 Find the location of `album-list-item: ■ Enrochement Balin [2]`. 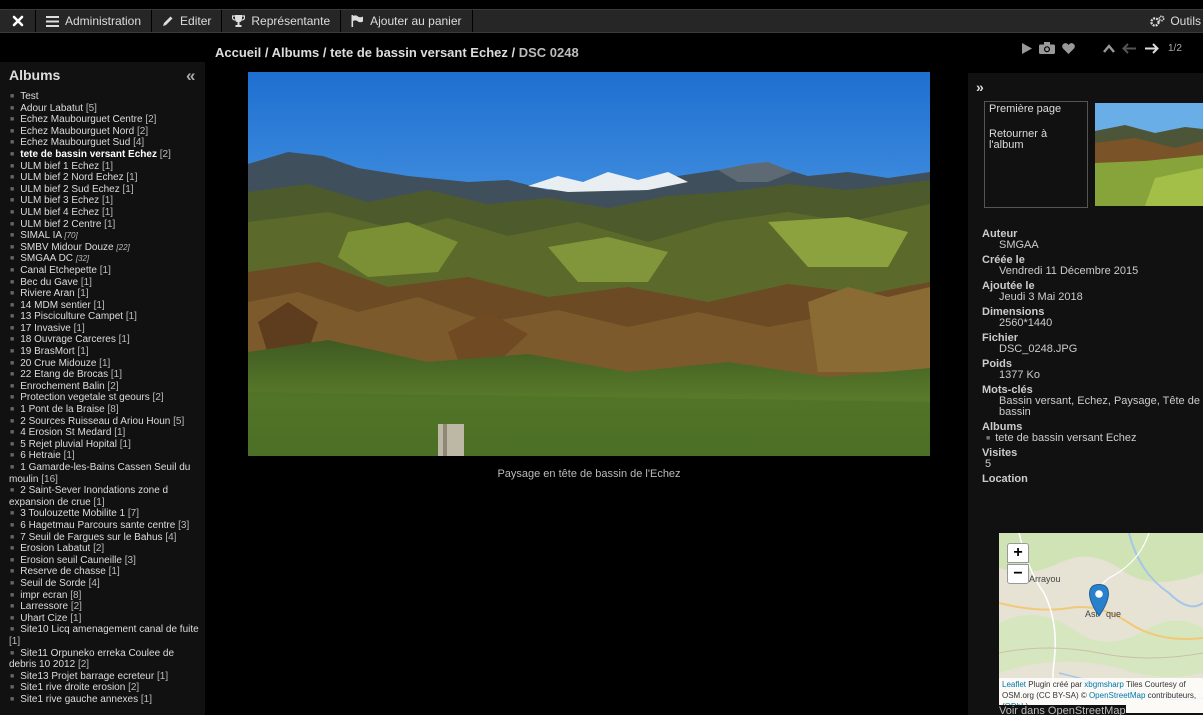

album-list-item: ■ Enrochement Balin [2] is located at coordinates (106, 387).